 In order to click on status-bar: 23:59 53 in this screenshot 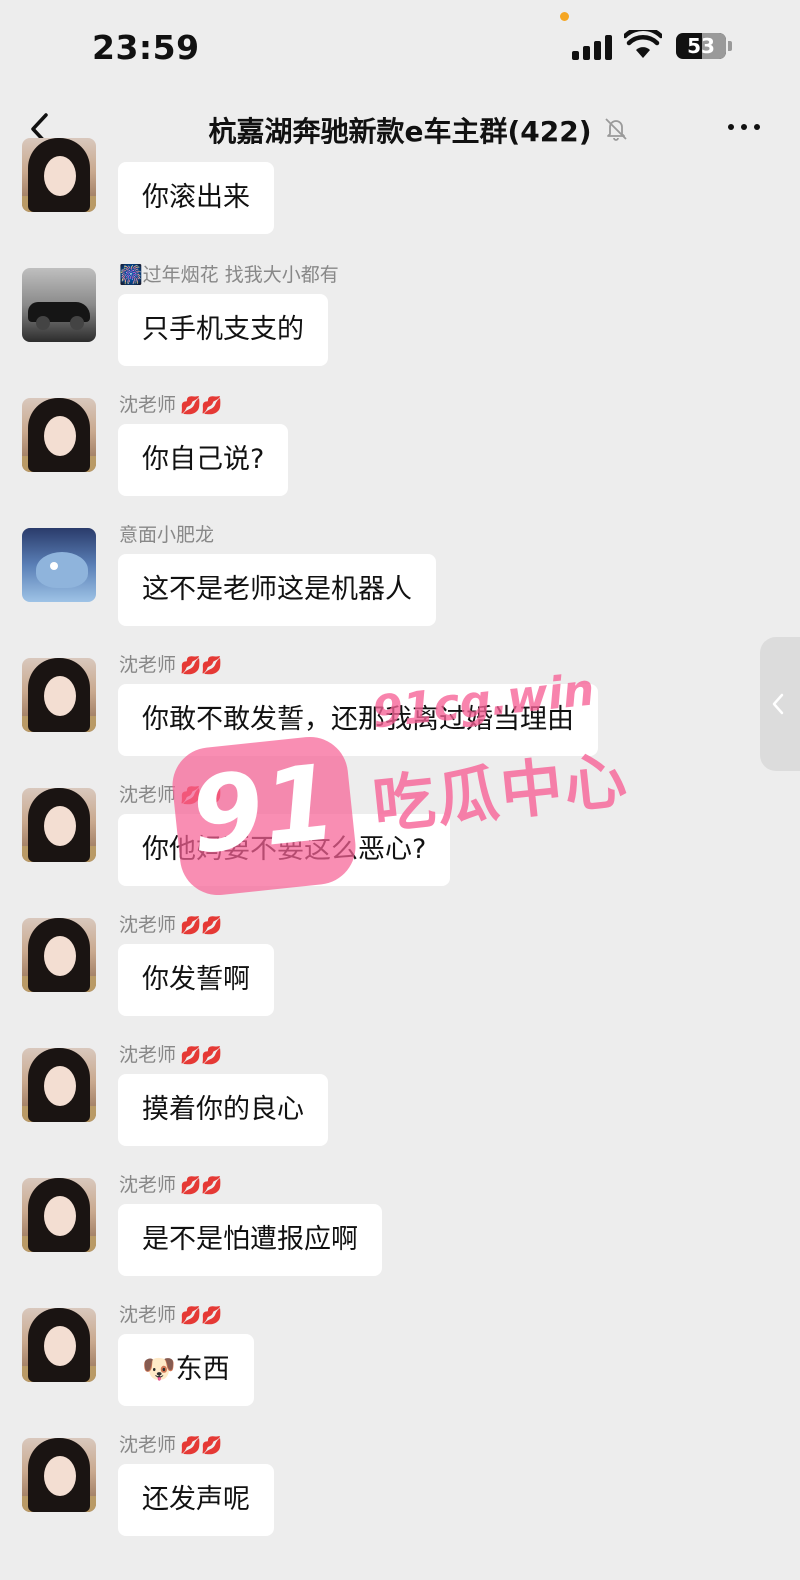, I will do `click(400, 48)`.